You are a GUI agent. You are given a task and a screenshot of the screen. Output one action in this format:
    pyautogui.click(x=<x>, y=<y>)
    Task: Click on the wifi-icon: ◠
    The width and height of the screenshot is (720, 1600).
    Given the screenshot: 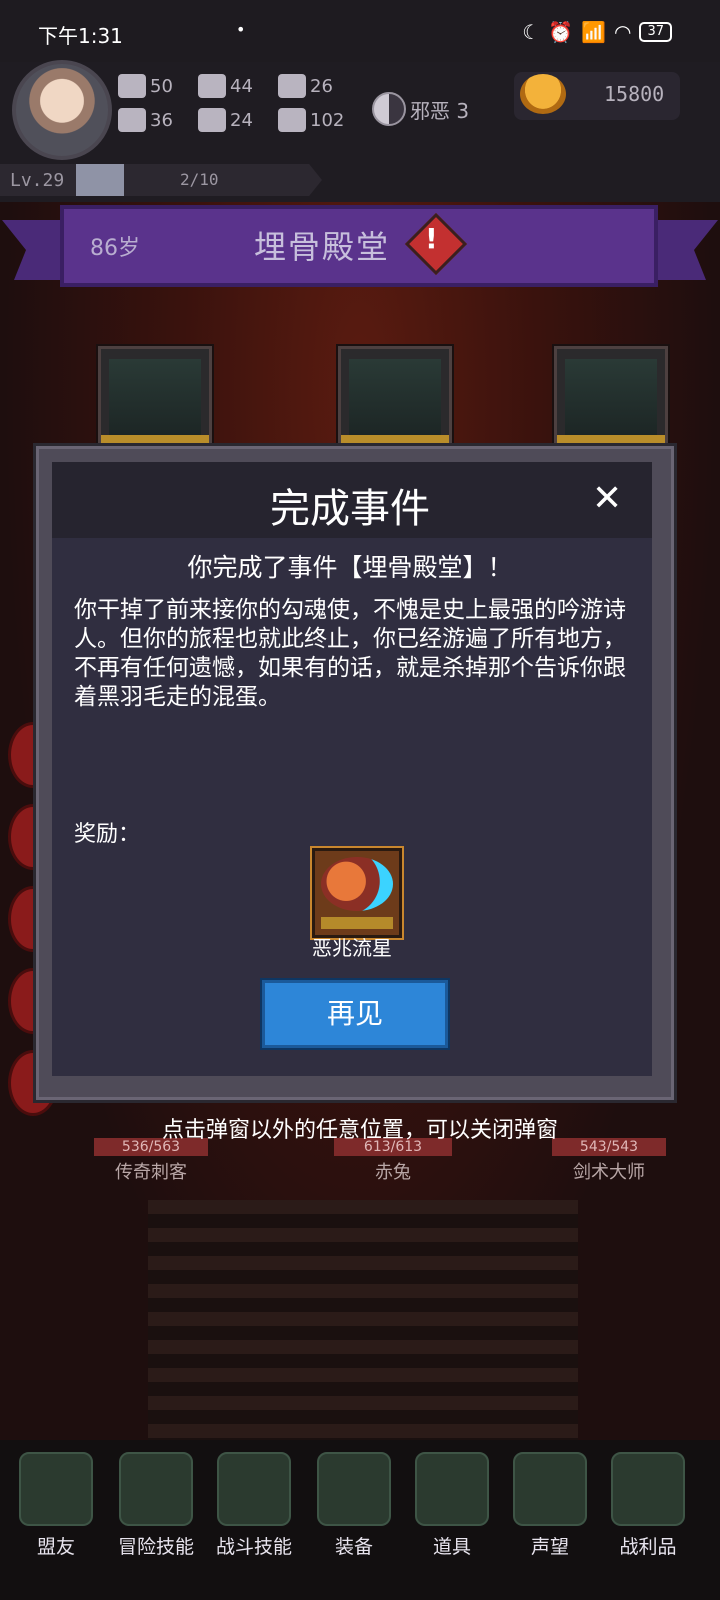 What is the action you would take?
    pyautogui.click(x=623, y=32)
    